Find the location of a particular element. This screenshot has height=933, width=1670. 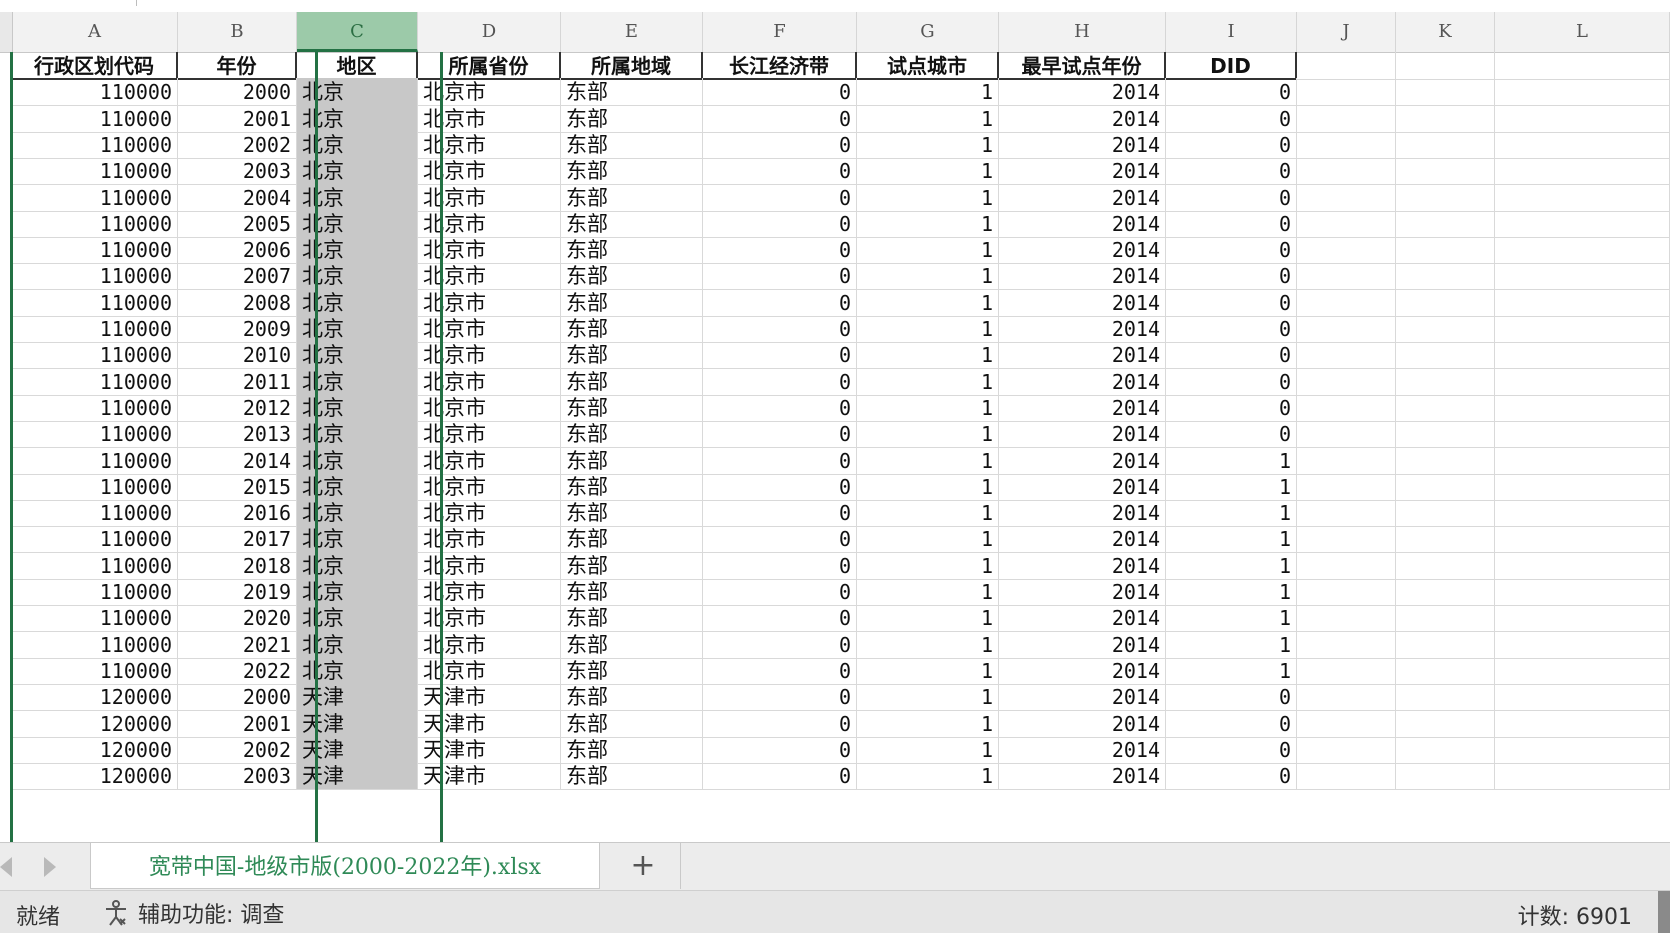

sheet-tab: 宽带中国-地级市版(2000-2022年).xlsx is located at coordinates (345, 866).